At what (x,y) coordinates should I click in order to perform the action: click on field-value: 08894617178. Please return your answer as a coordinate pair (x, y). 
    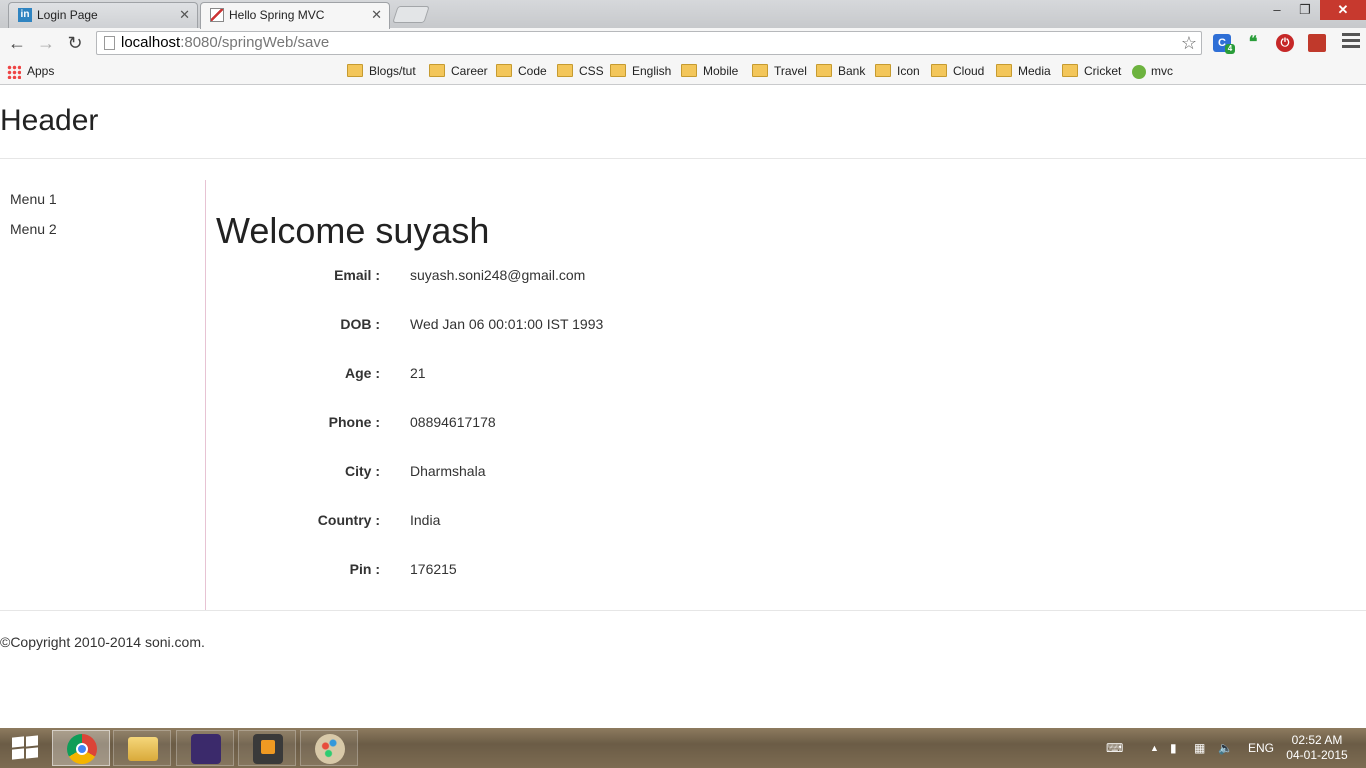
    Looking at the image, I should click on (453, 422).